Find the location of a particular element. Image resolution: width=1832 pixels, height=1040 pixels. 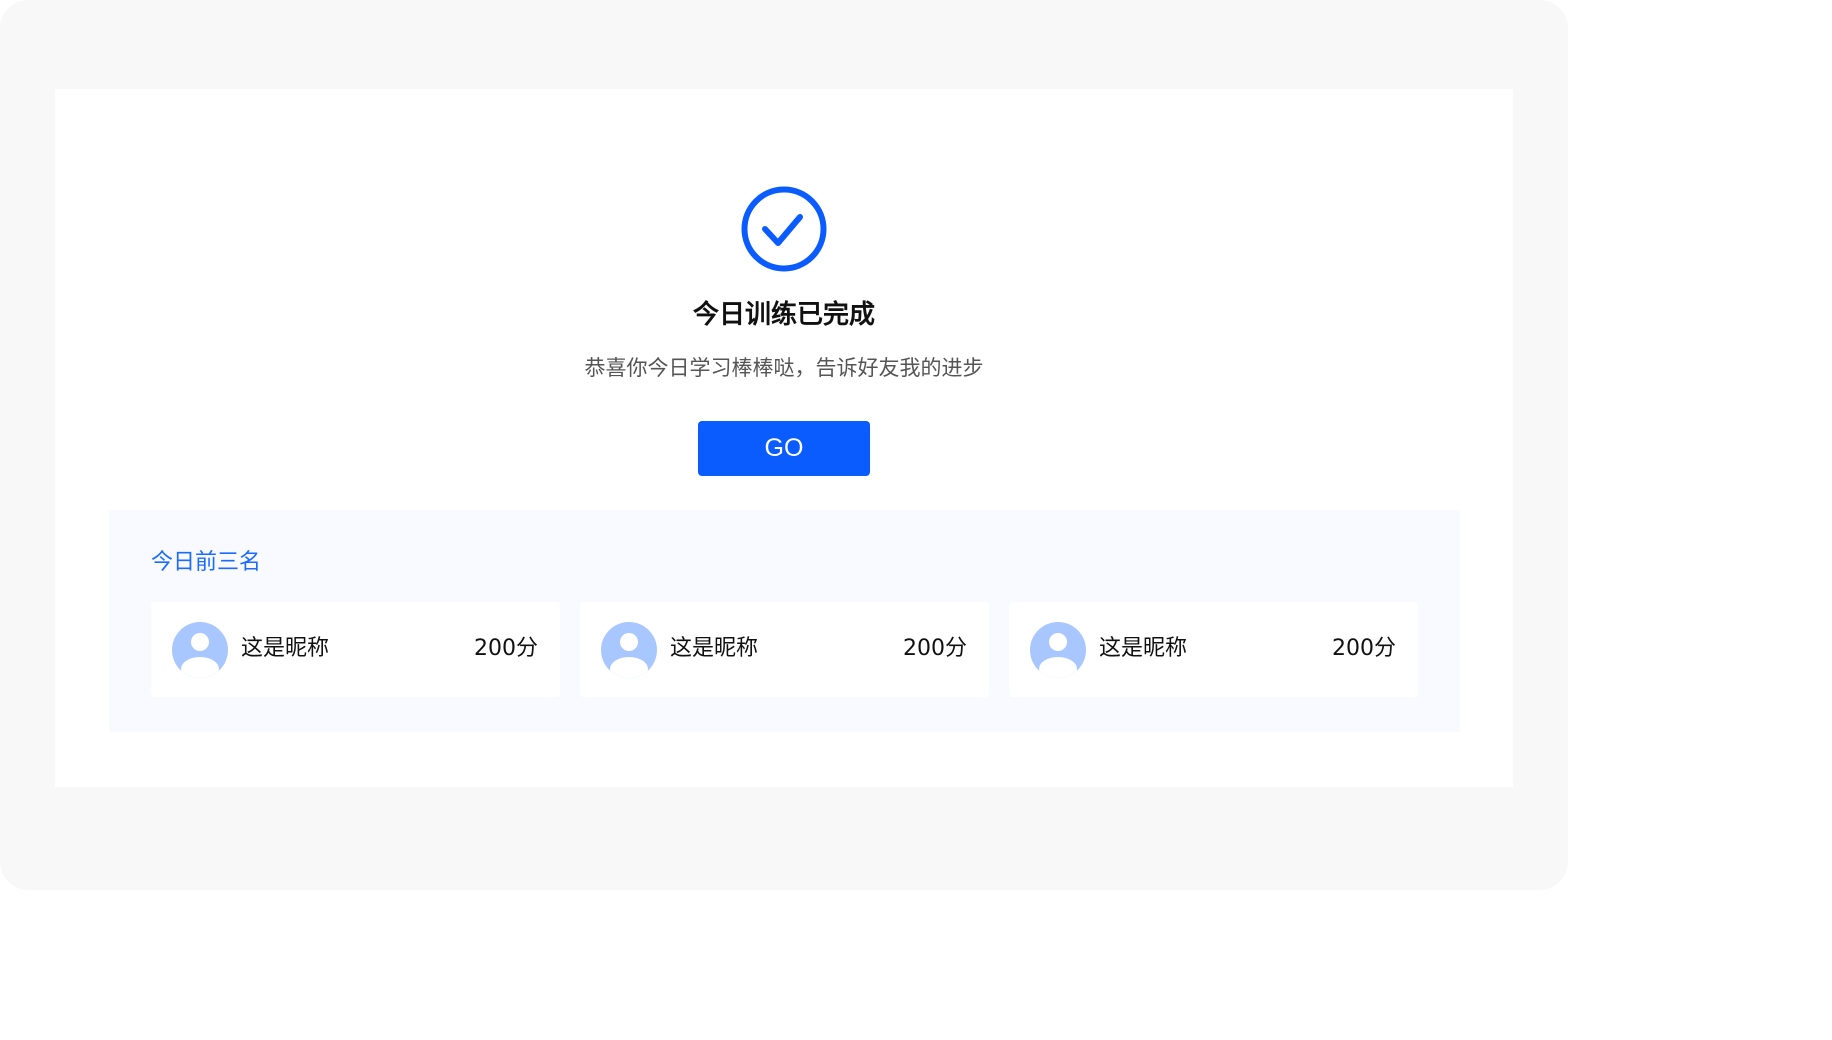

check-circle-icon is located at coordinates (784, 229).